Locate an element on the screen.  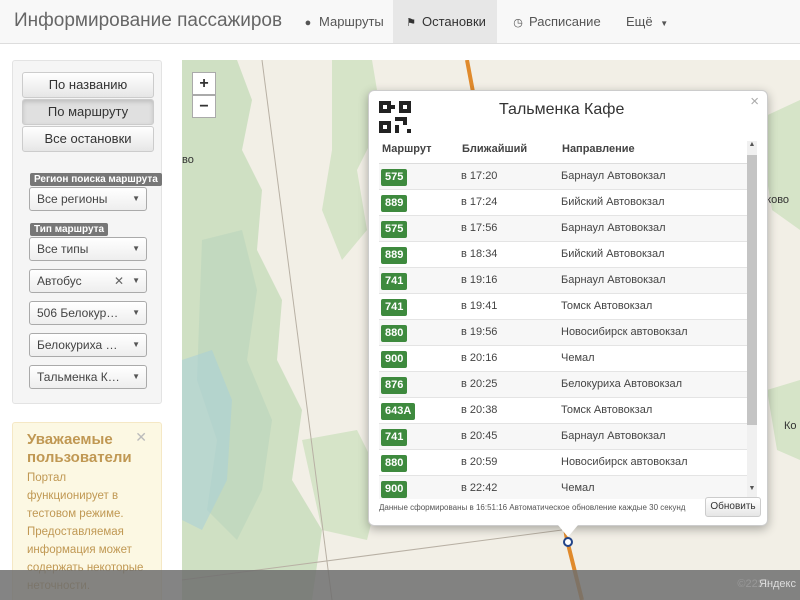
close-icon: ✕ is located at coordinates (141, 437).